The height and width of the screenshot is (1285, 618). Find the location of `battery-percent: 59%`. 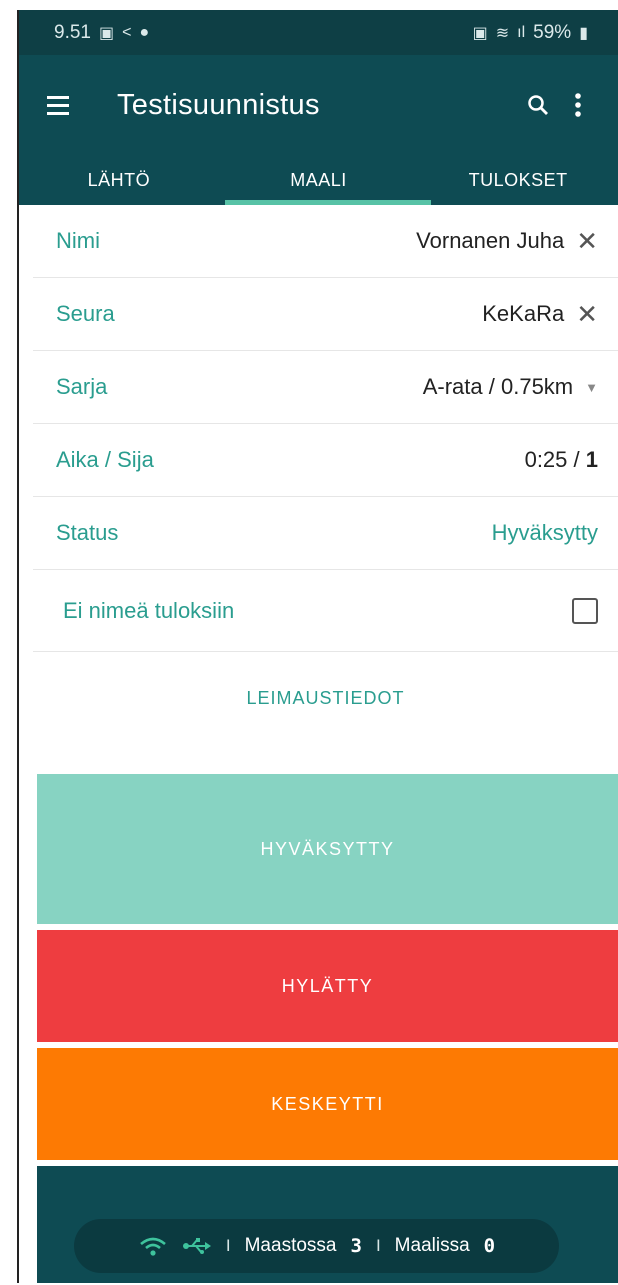

battery-percent: 59% is located at coordinates (552, 32).